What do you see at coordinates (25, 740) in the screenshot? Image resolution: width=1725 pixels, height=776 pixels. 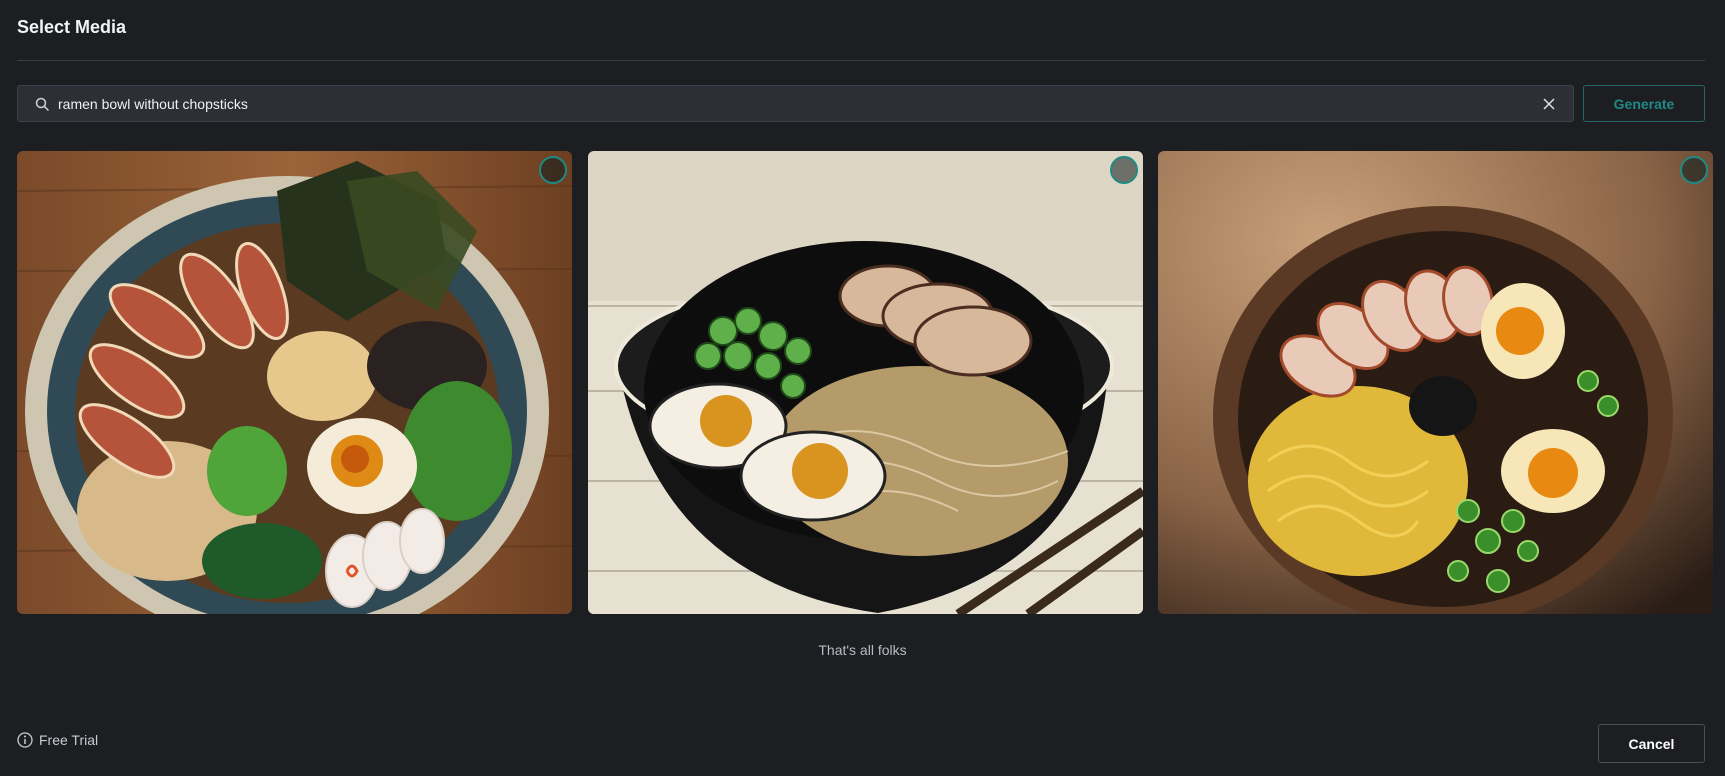 I see `info-icon` at bounding box center [25, 740].